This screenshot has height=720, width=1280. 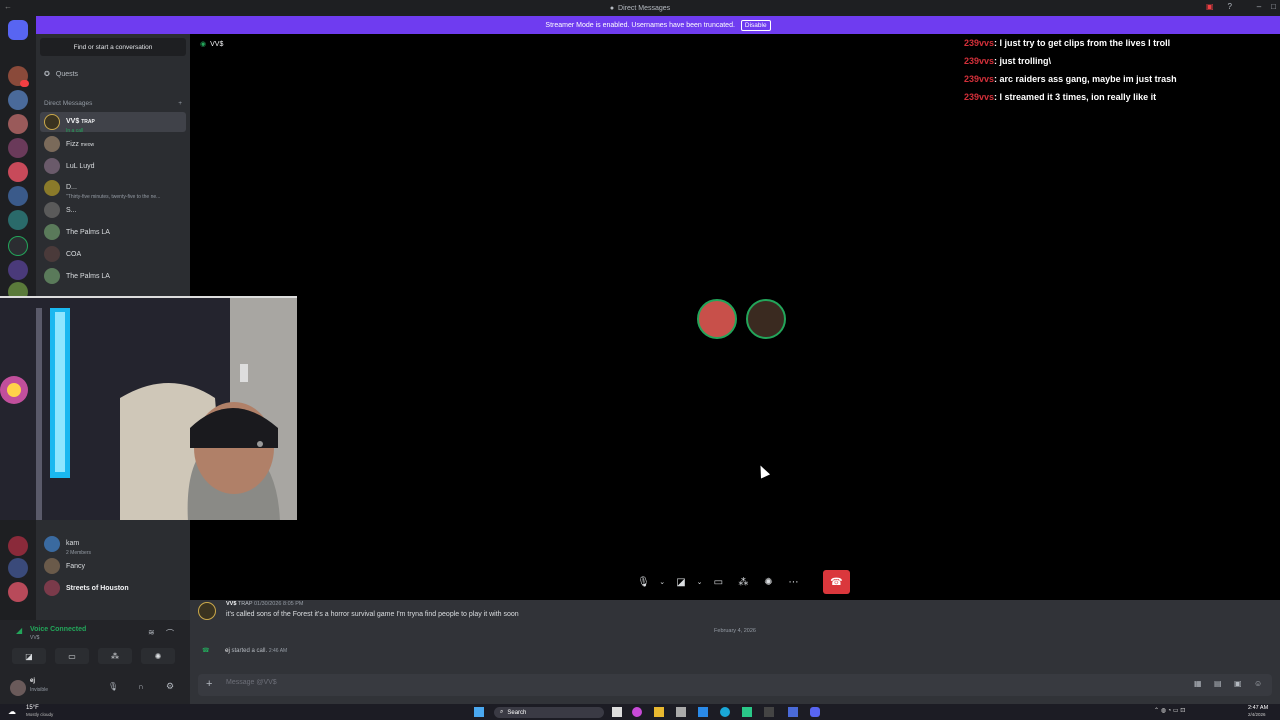 I want to click on inbox-icon: ▣, so click(x=1210, y=6).